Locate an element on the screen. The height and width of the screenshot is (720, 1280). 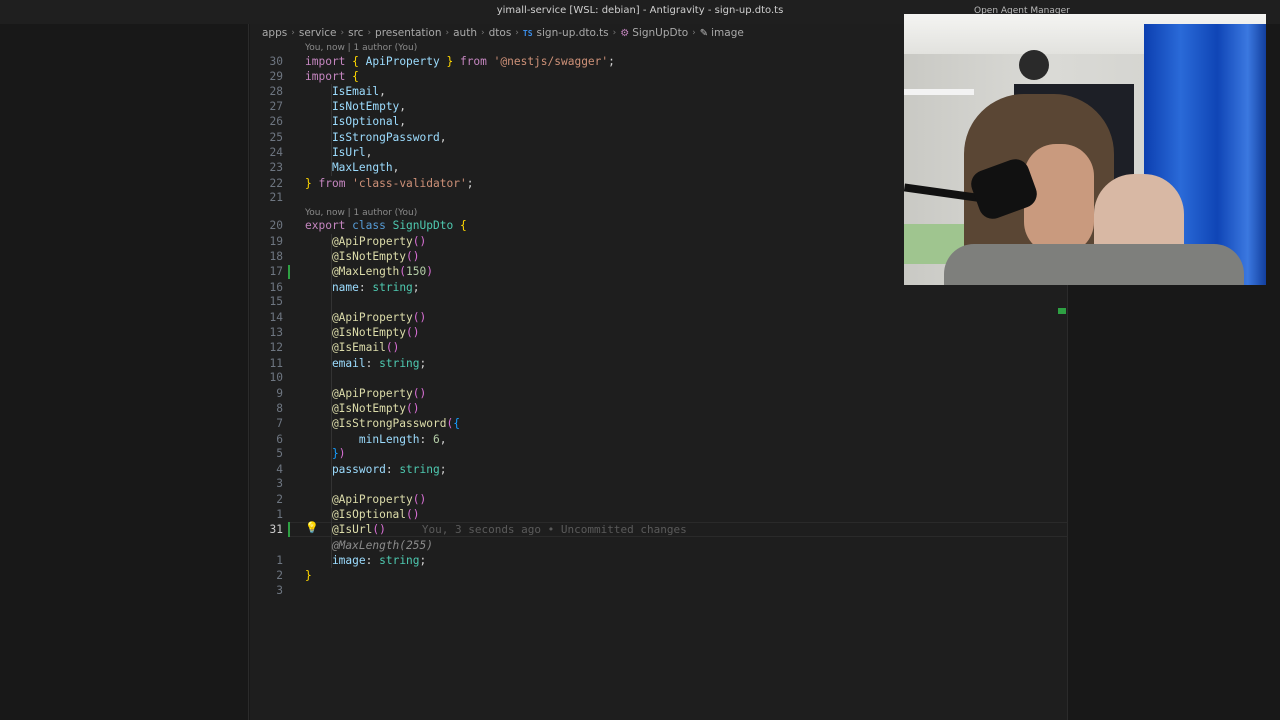
line-number: 29 is located at coordinates (276, 76).